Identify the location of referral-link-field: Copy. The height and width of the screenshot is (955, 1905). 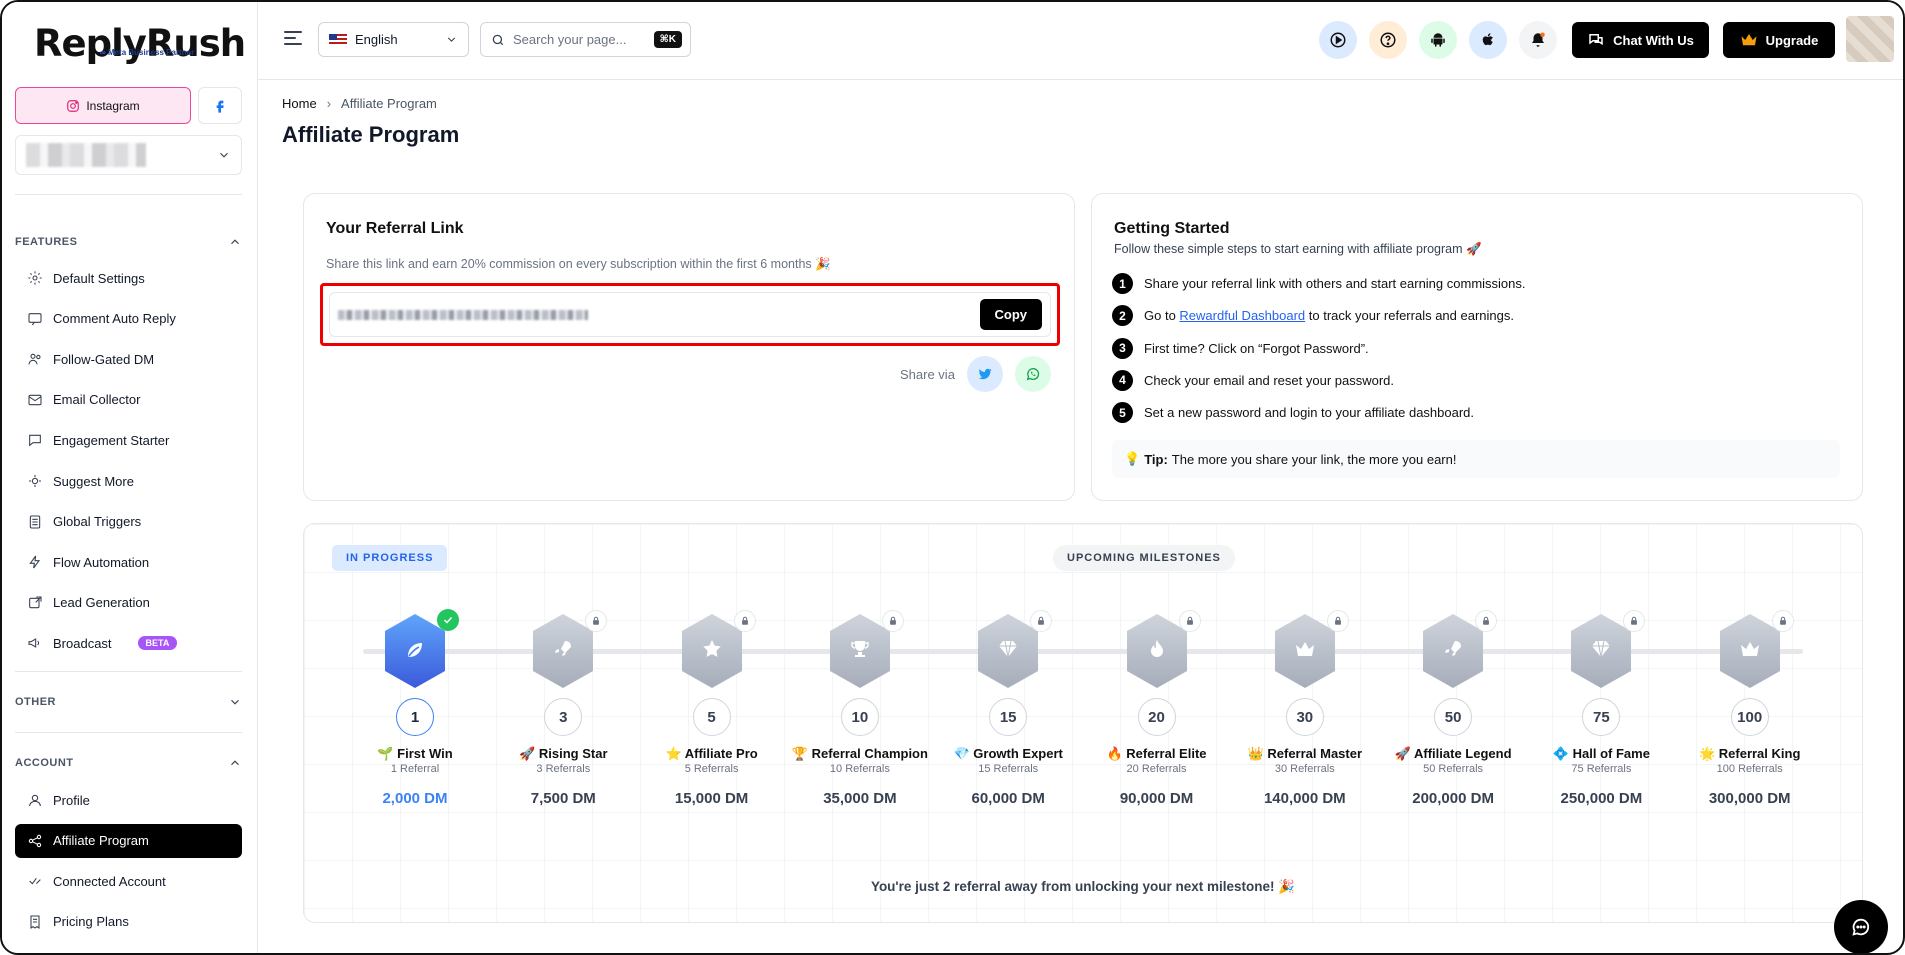
(690, 314).